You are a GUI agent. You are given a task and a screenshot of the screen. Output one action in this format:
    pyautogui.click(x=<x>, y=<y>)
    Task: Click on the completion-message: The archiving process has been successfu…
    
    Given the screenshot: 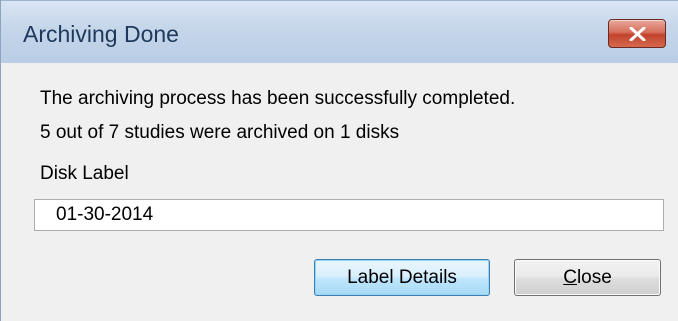 What is the action you would take?
    pyautogui.click(x=278, y=98)
    